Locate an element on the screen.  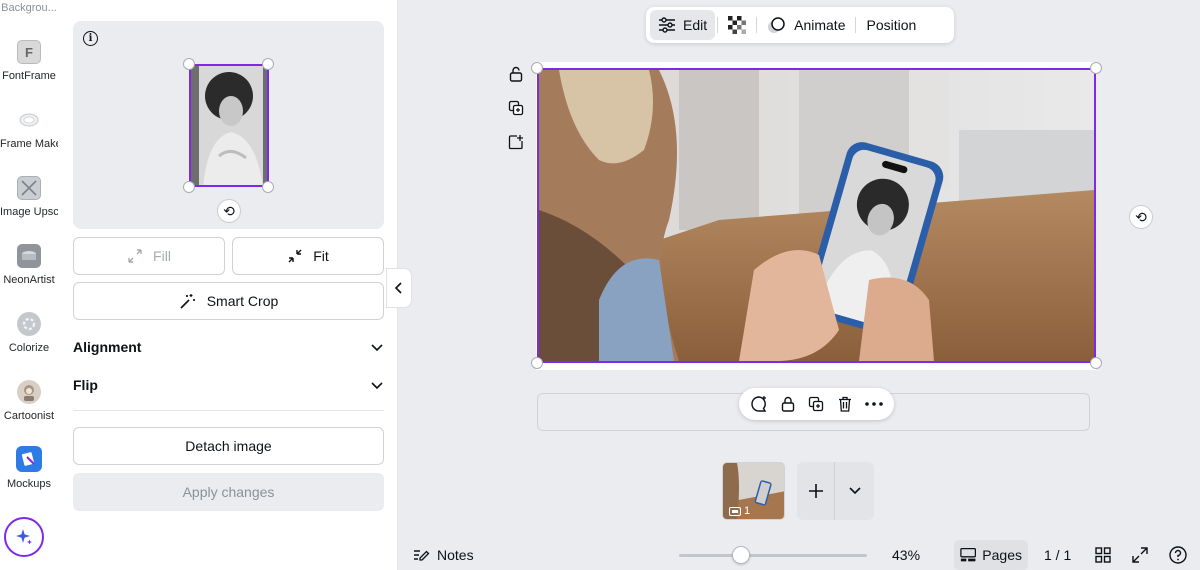
rail-item-label: NeonArtist is located at coordinates (29, 280).